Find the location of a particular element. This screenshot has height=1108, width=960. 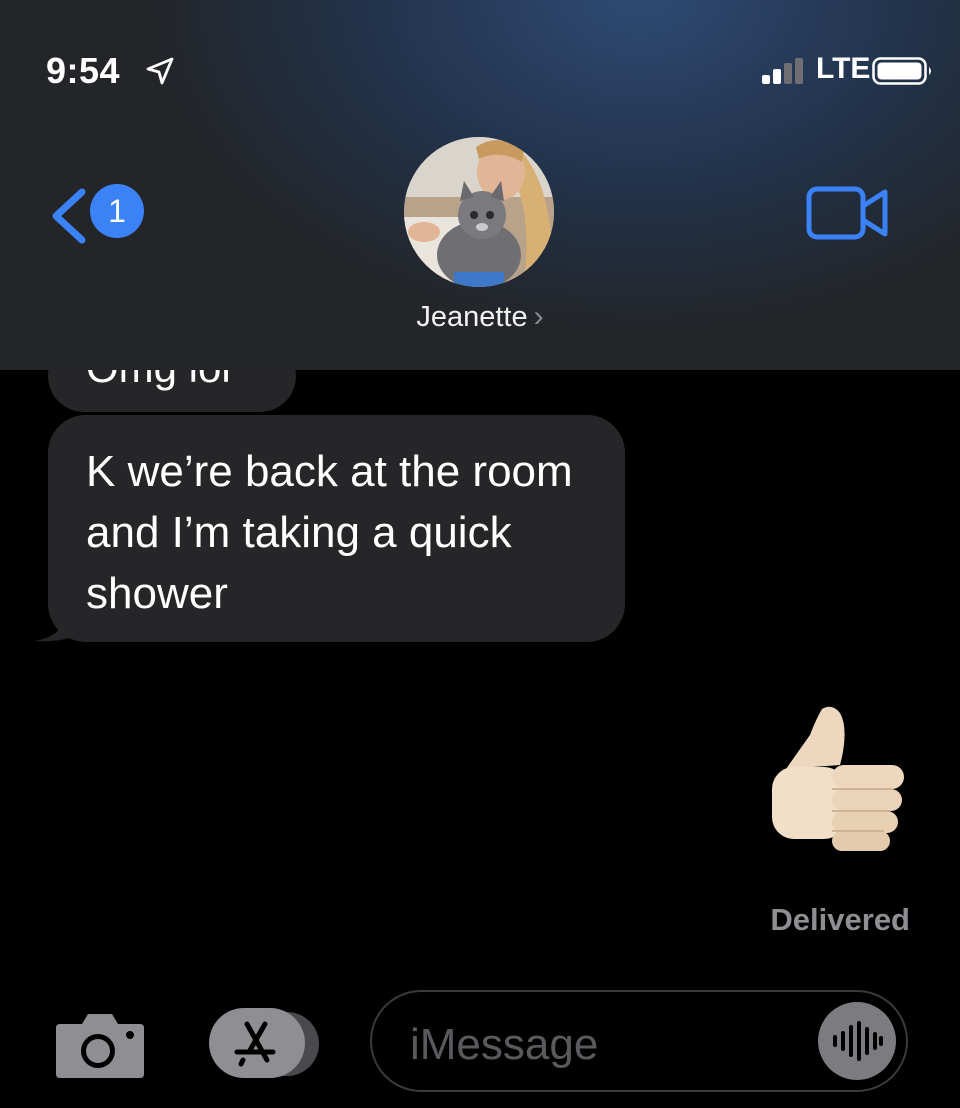

status-time: 9:54 is located at coordinates (83, 70).